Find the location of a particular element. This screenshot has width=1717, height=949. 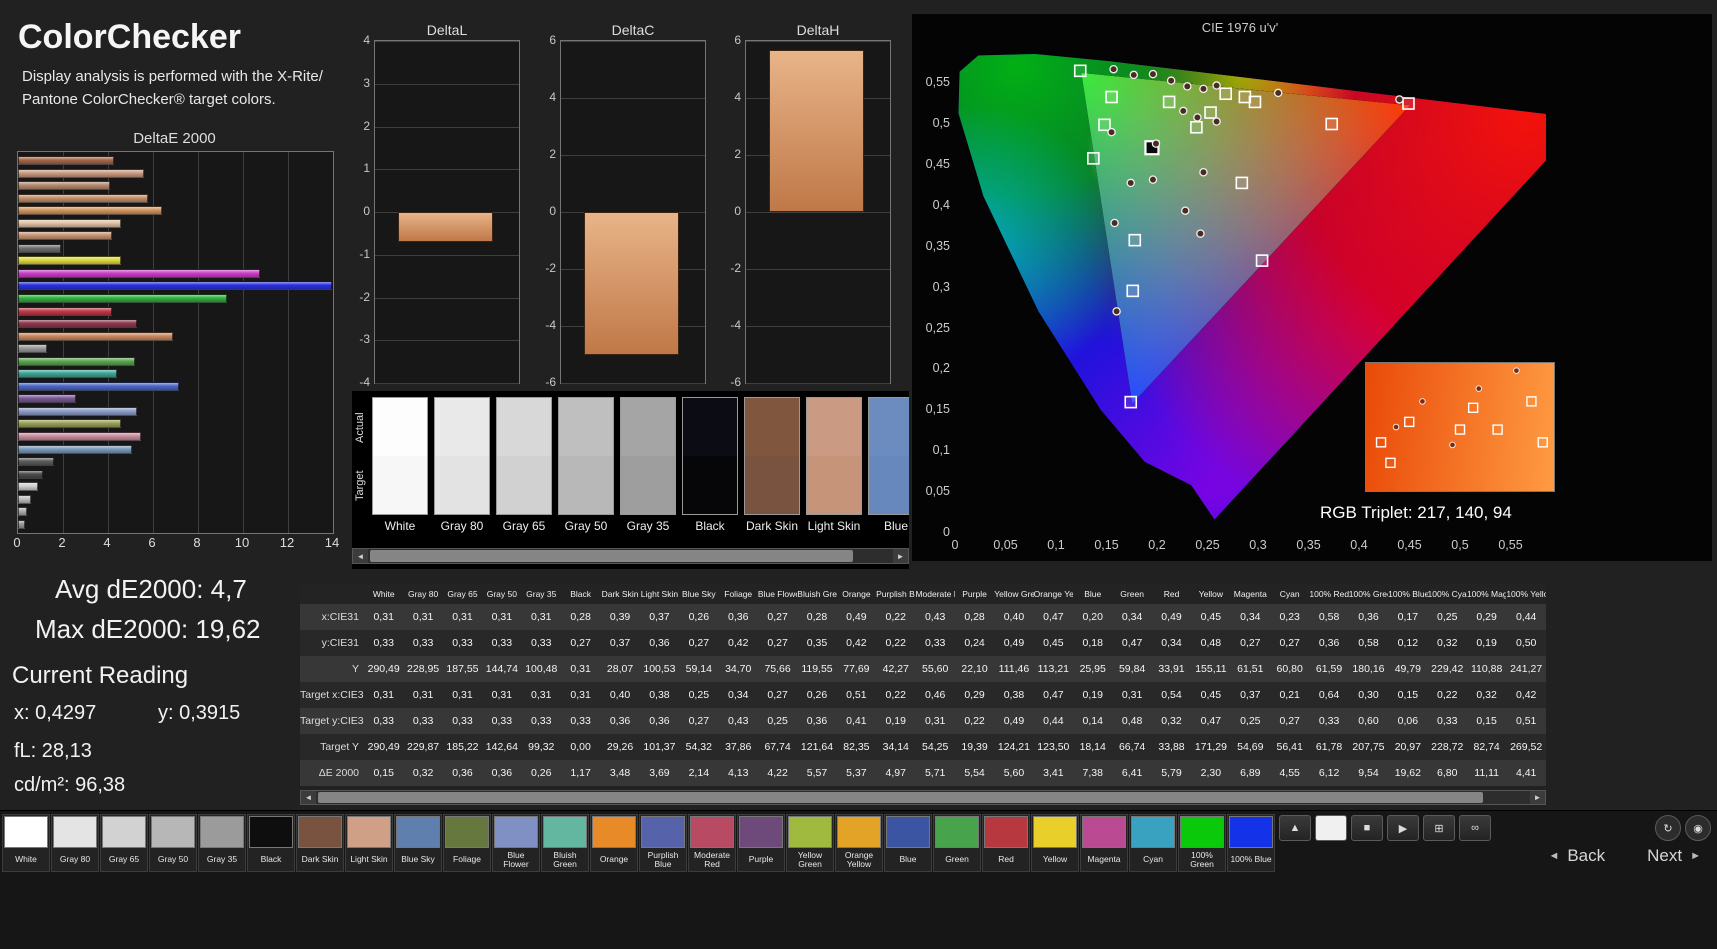

axis-tick-label: 4 is located at coordinates (366, 40).